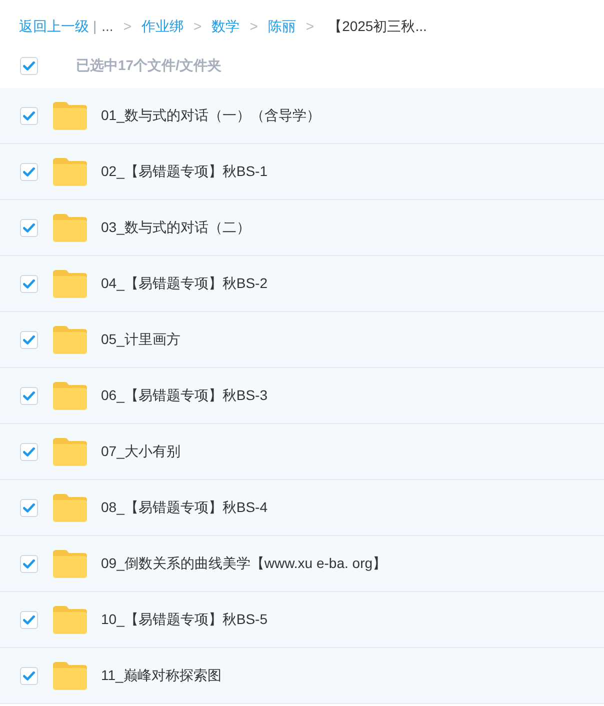 This screenshot has height=706, width=604. What do you see at coordinates (302, 284) in the screenshot?
I see `file-row: 04_【易错题专项】秋BS-2` at bounding box center [302, 284].